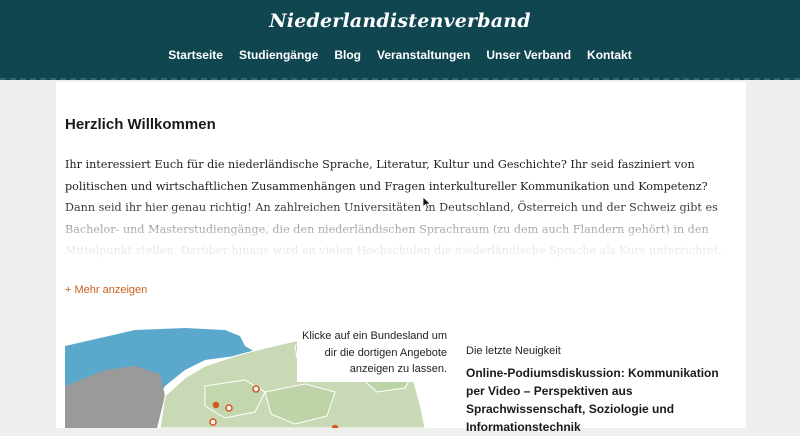 The height and width of the screenshot is (436, 800). What do you see at coordinates (427, 204) in the screenshot?
I see `mouse-pointer-icon` at bounding box center [427, 204].